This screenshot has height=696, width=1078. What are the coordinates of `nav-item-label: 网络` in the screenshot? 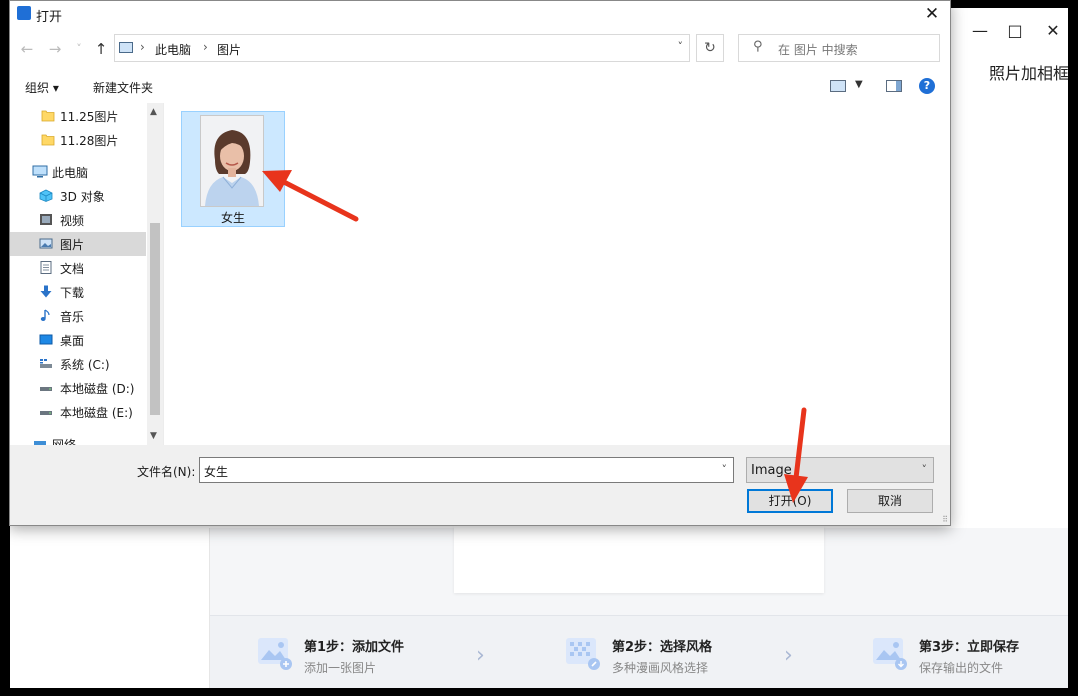 It's located at (64, 441).